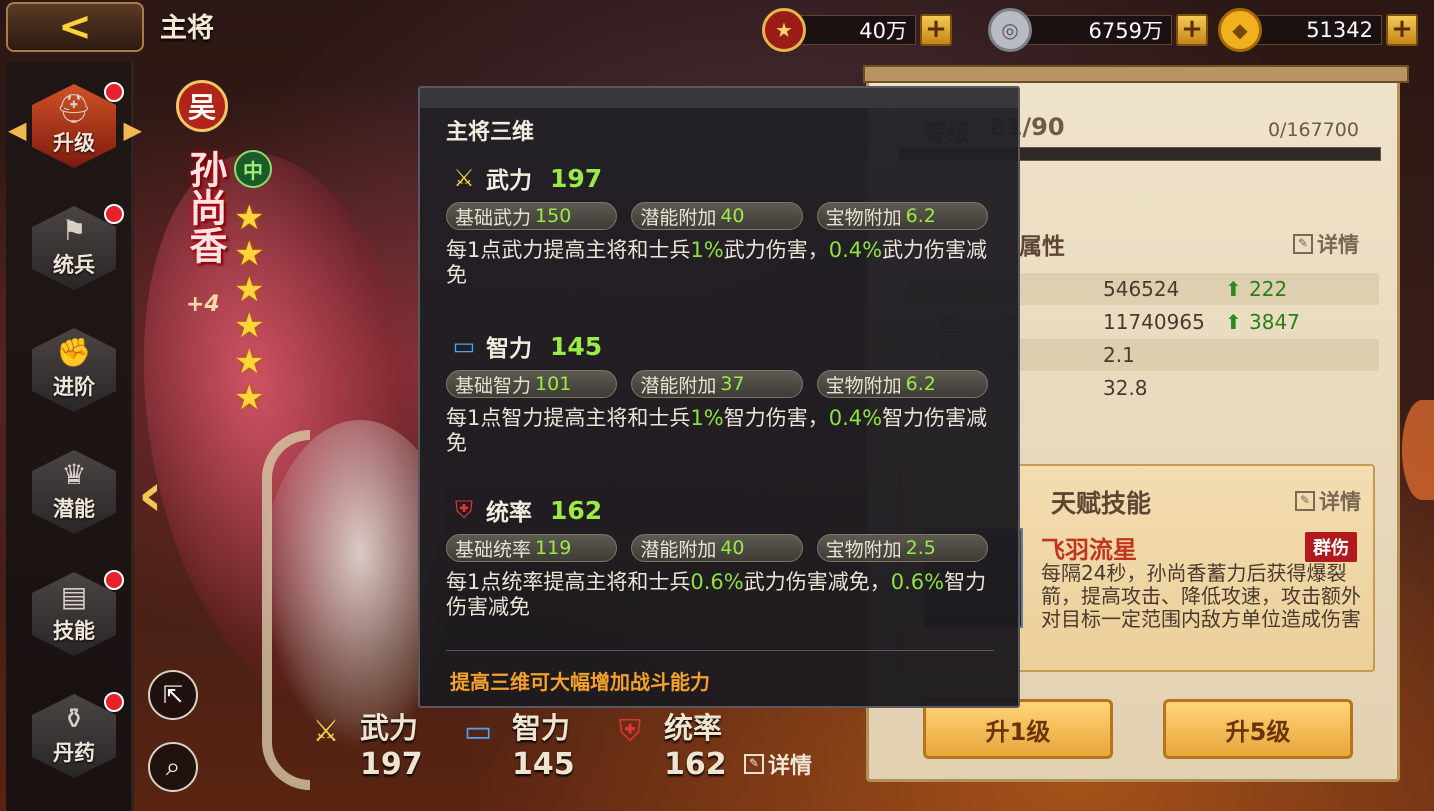  I want to click on popup-title: 主将三维, so click(490, 132).